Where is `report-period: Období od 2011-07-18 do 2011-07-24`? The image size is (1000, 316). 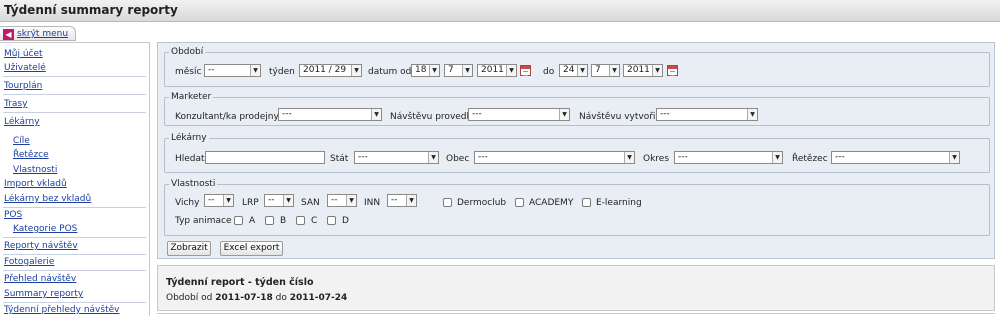 report-period: Období od 2011-07-18 do 2011-07-24 is located at coordinates (257, 298).